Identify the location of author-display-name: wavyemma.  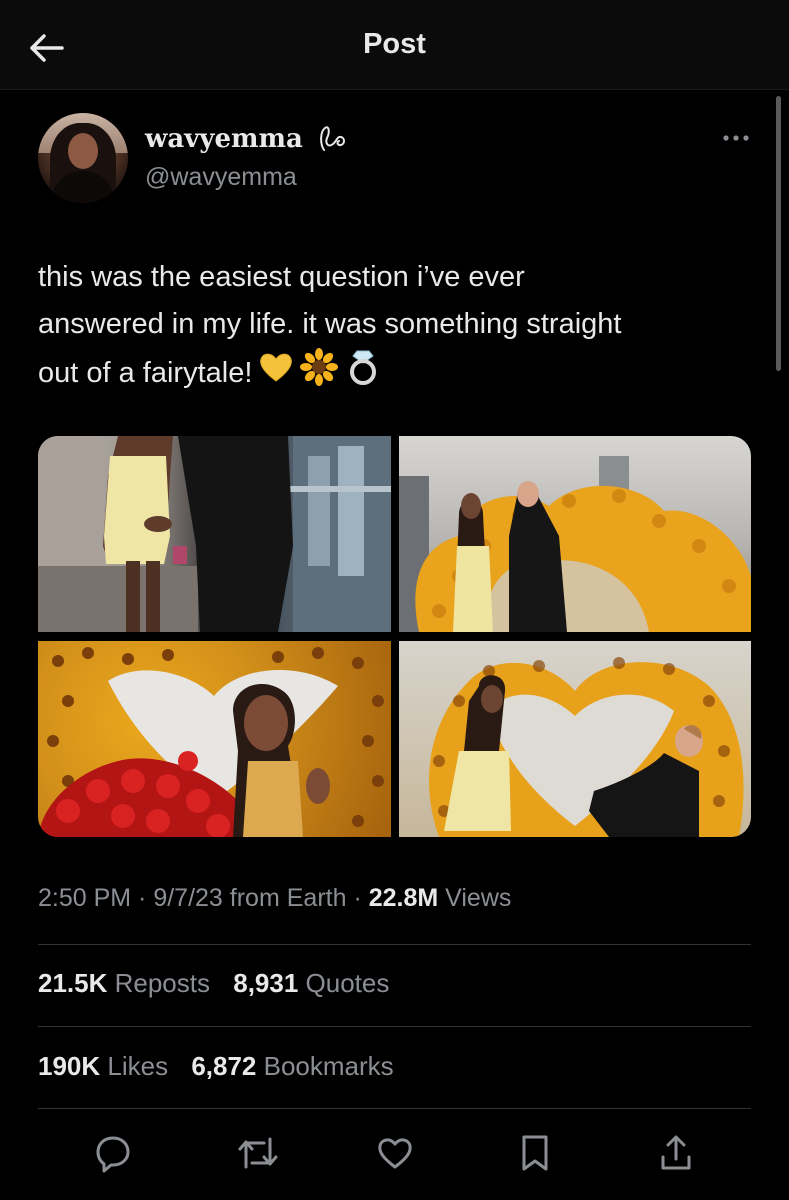
(224, 139).